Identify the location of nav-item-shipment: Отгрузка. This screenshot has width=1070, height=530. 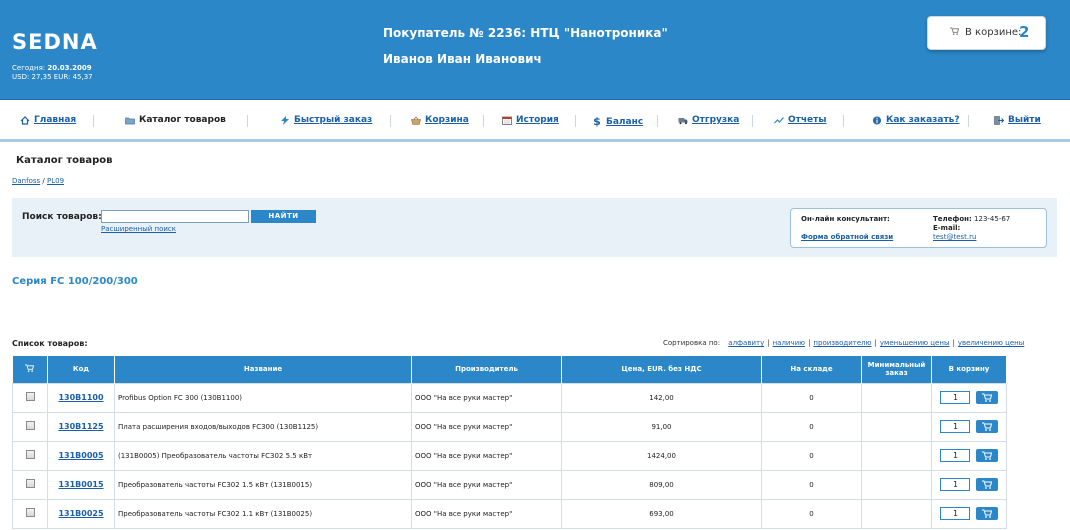
(708, 120).